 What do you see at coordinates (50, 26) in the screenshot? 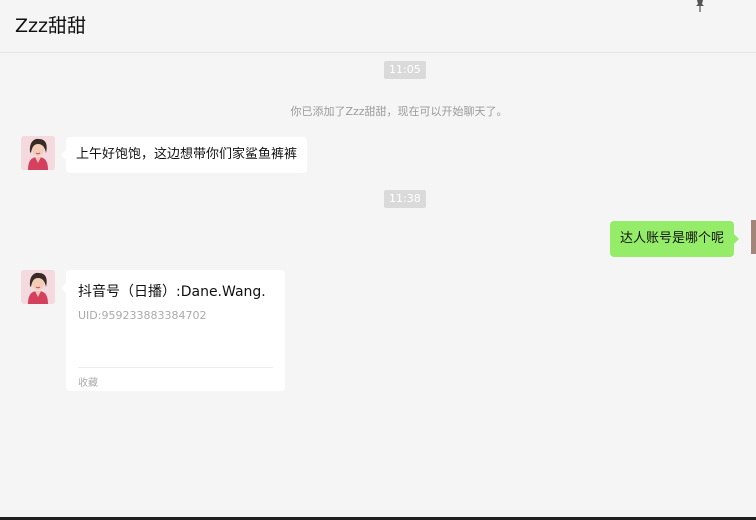
I see `chat-title: Zzz甜甜` at bounding box center [50, 26].